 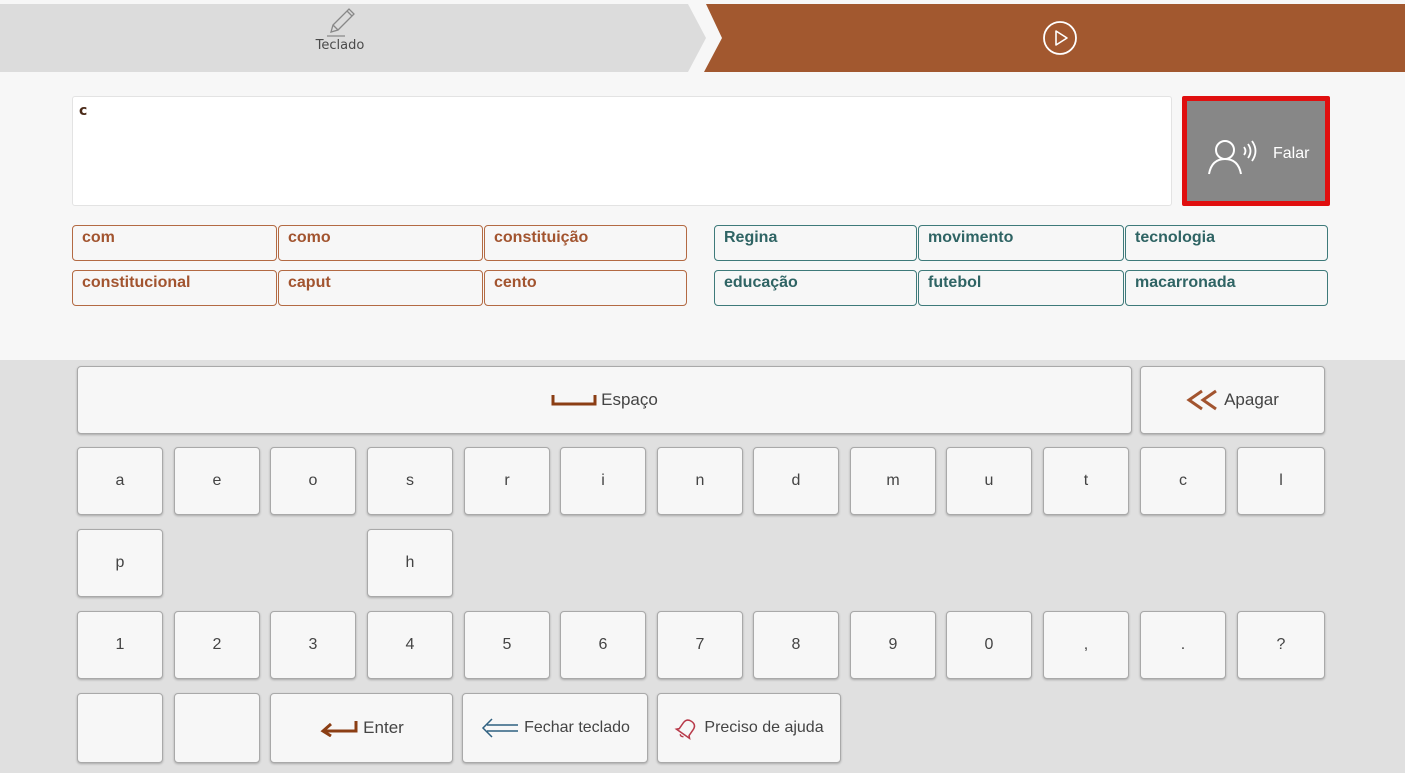 I want to click on letter-key: n, so click(x=700, y=481).